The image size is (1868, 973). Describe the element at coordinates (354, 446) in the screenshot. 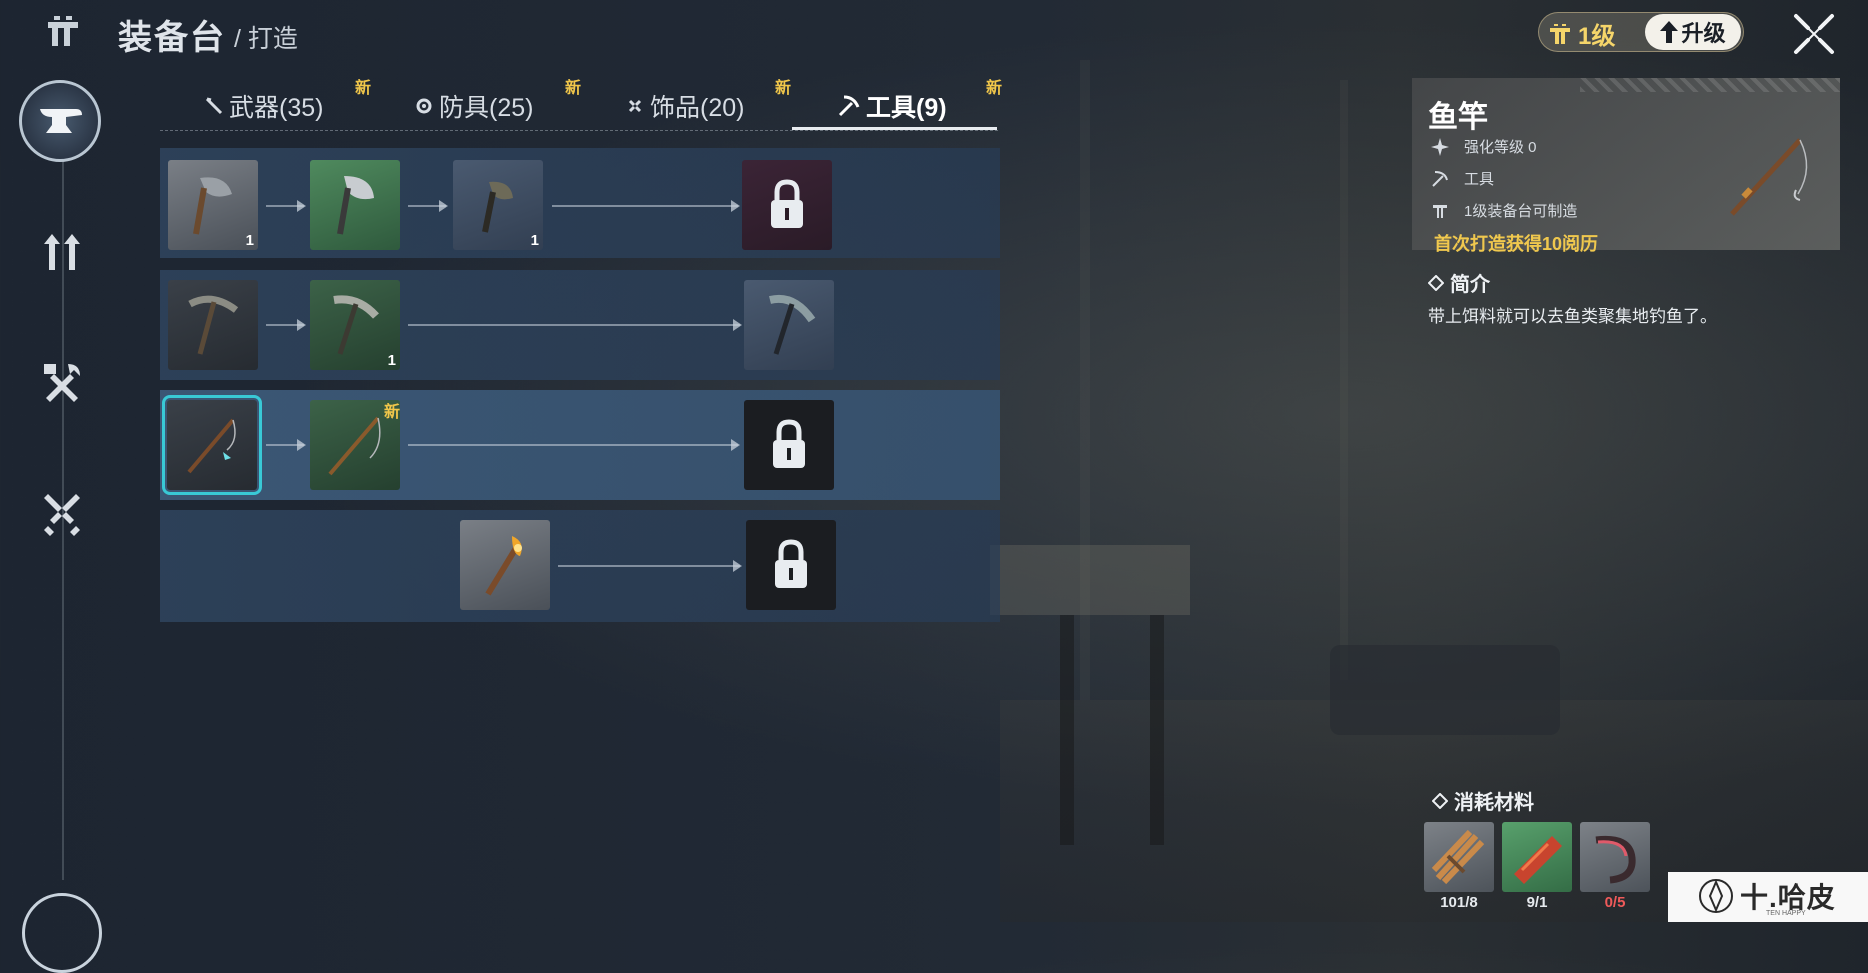

I see `fishing-rod-tier2-icon` at that location.